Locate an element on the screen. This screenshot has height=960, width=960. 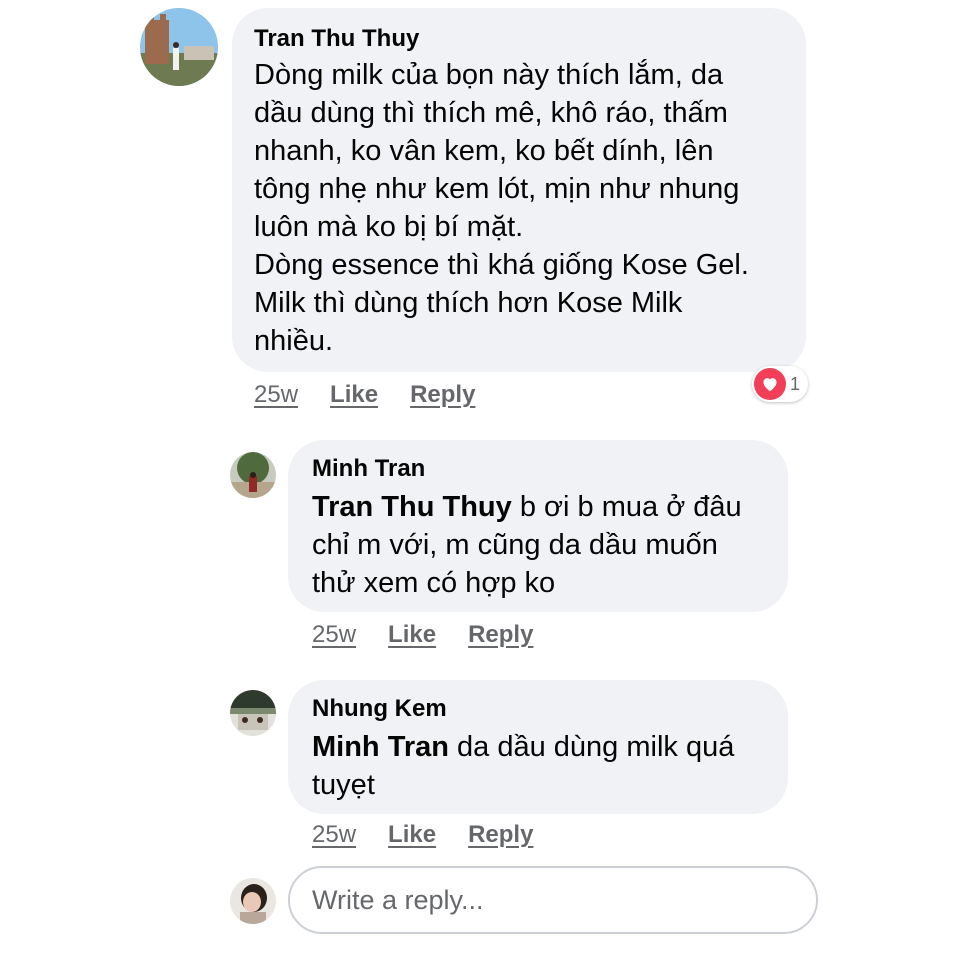
avatar-nhung-kem is located at coordinates (253, 713).